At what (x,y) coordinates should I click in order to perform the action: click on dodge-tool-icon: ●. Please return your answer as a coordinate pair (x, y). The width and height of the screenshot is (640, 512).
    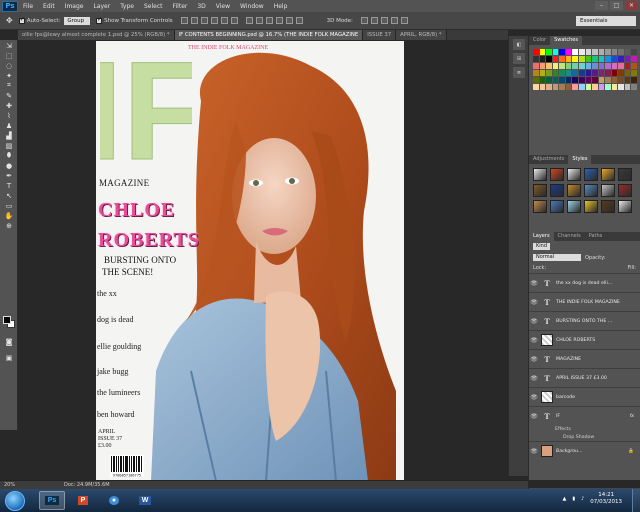
    Looking at the image, I should click on (9, 165).